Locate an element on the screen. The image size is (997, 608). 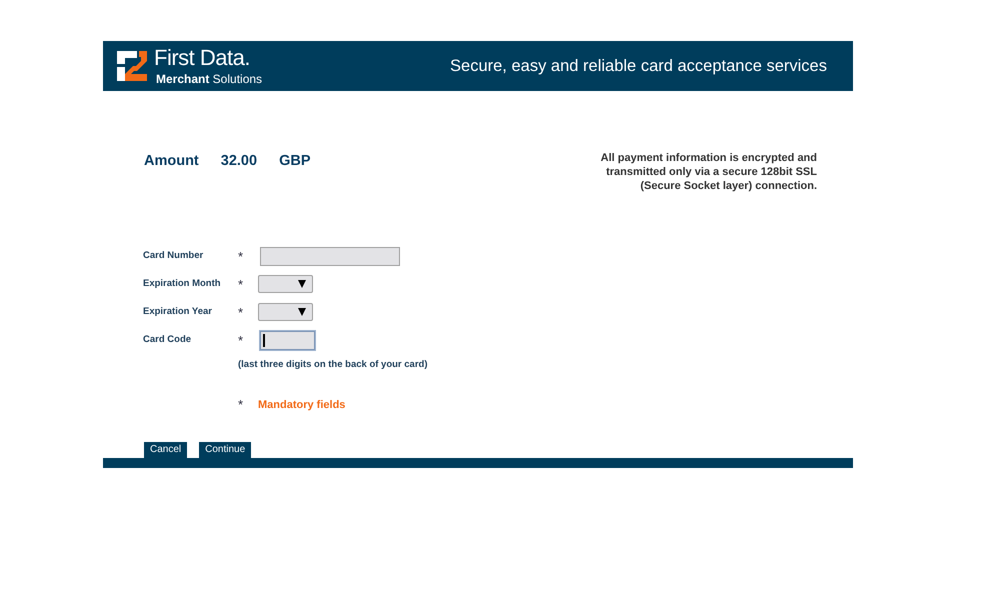
mandatory-note: Mandatory fields is located at coordinates (302, 406).